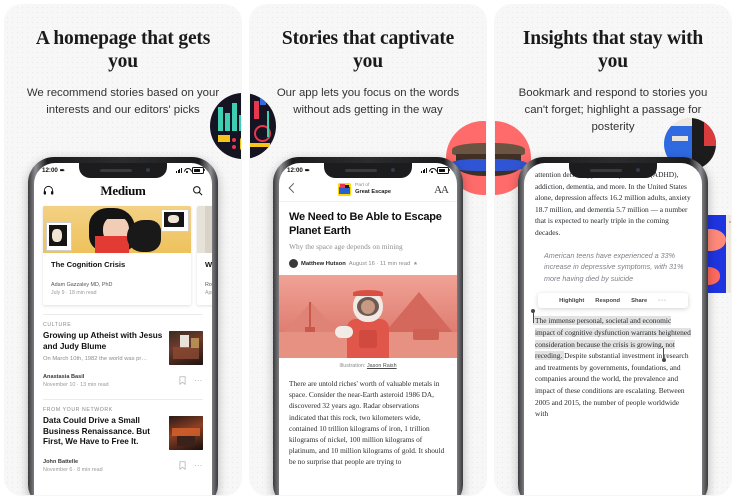 This screenshot has width=737, height=500. What do you see at coordinates (344, 332) in the screenshot?
I see `astronaut-arm` at bounding box center [344, 332].